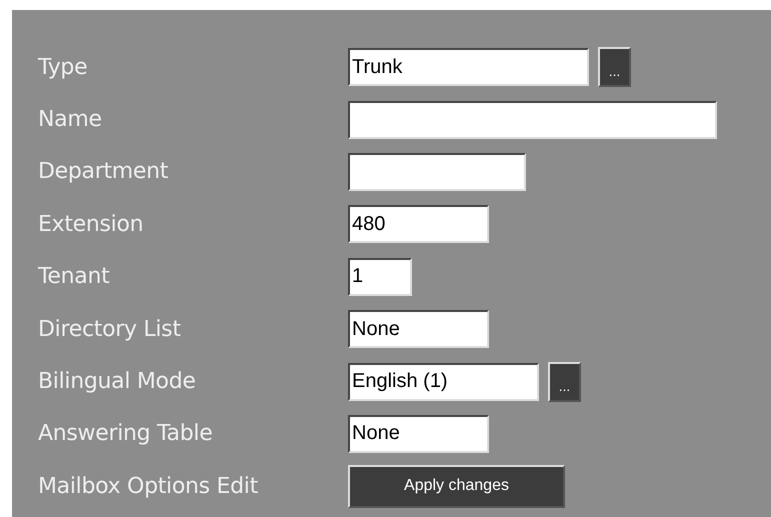 The width and height of the screenshot is (771, 517). What do you see at coordinates (73, 277) in the screenshot?
I see `field-label: Tenant` at bounding box center [73, 277].